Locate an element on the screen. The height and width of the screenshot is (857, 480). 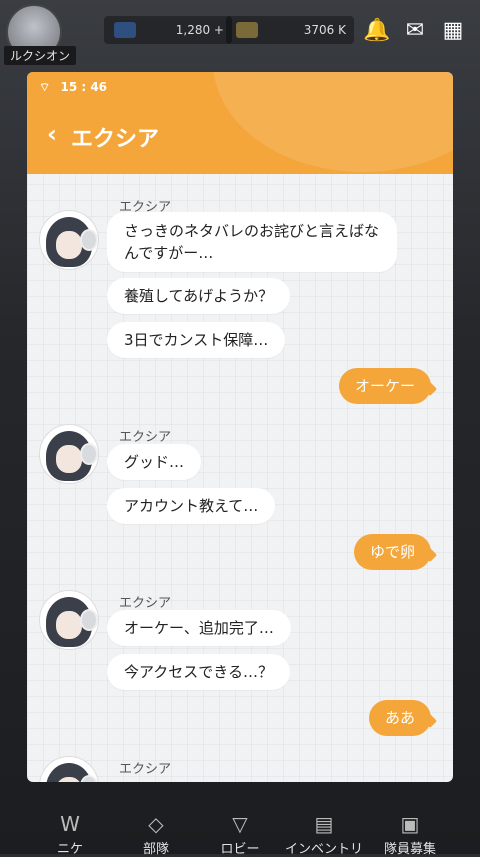
bottom-nav: W ニケ ◇ 部隊 ▽ ロビー ▤ インベントリ ▣ 隊員募集 is located at coordinates (240, 823).